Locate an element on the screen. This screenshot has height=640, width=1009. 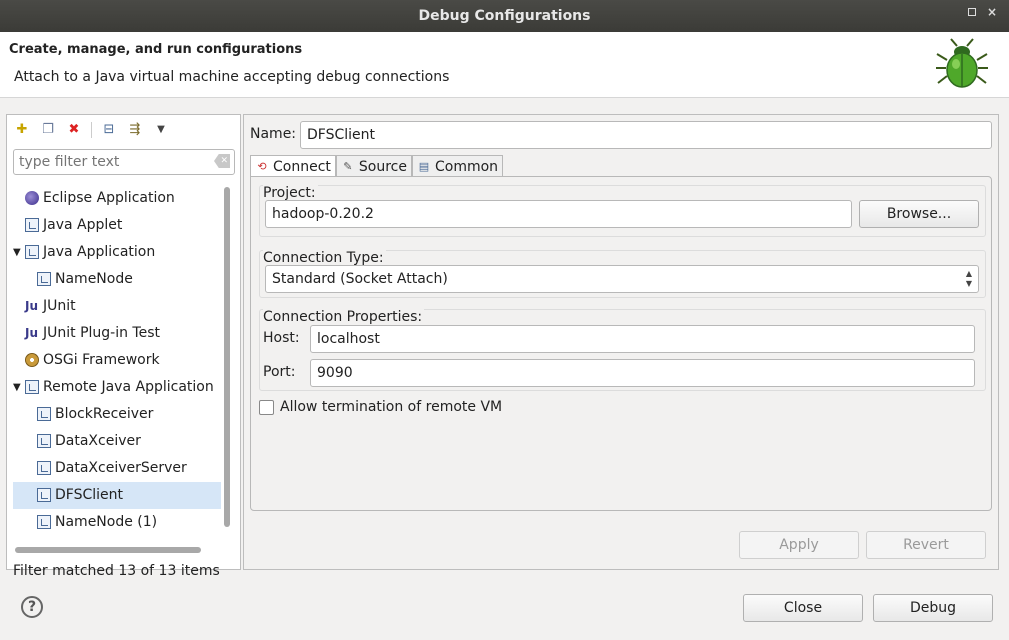
configurations-toolbar: ✚ ❐ ✖ ⊟ ⇶ ▼ is located at coordinates (91, 130).